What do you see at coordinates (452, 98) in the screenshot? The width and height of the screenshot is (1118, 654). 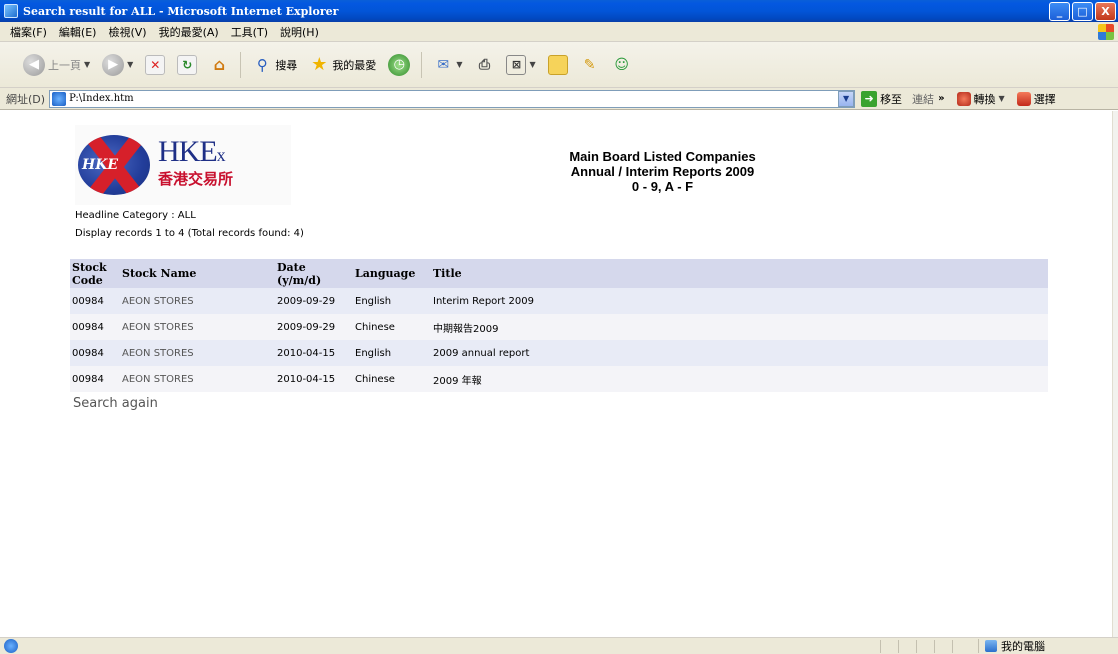 I see `address-input: P:\Index.htm ▼` at bounding box center [452, 98].